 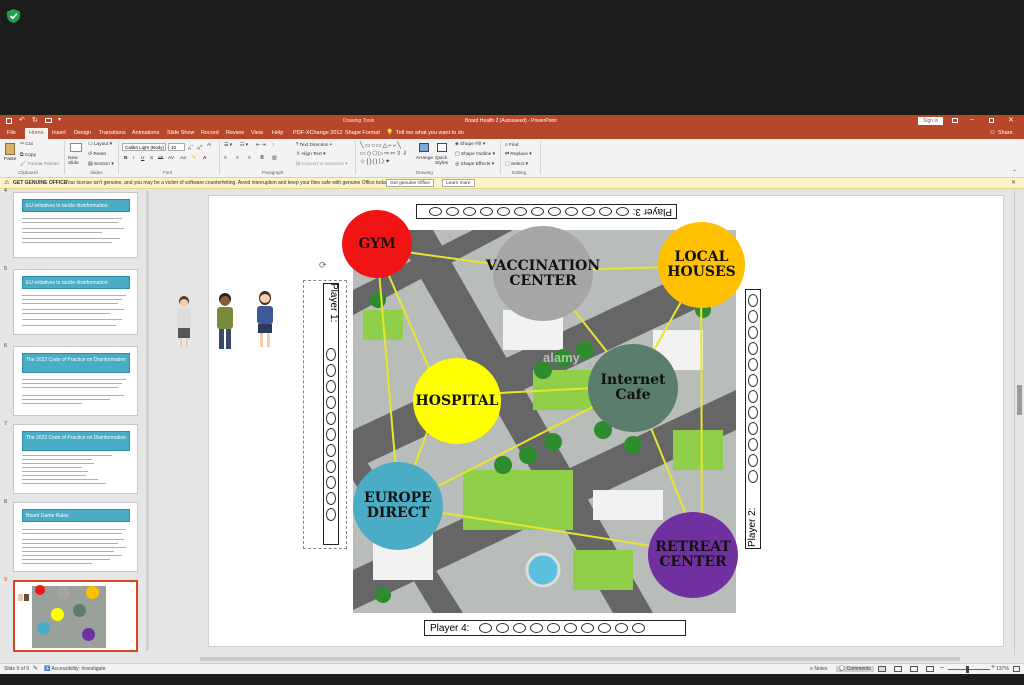 What do you see at coordinates (424, 147) in the screenshot?
I see `arrange-icon` at bounding box center [424, 147].